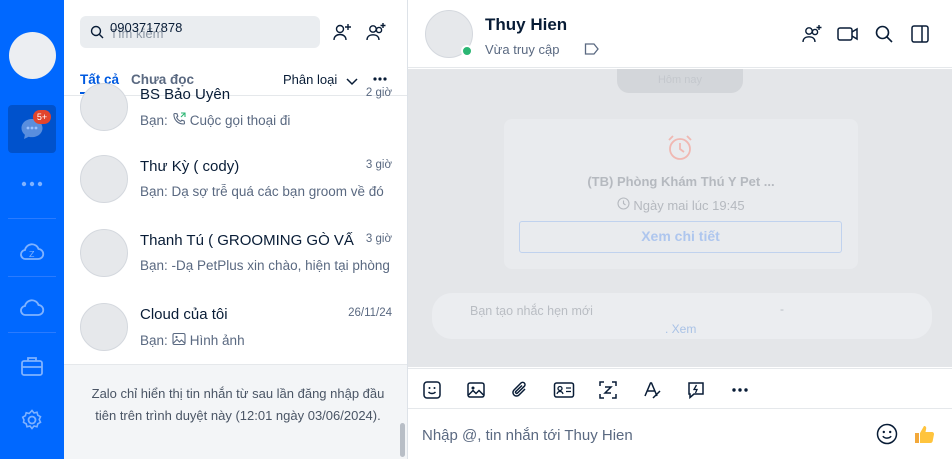 The image size is (952, 459). What do you see at coordinates (32, 420) in the screenshot?
I see `settings-icon` at bounding box center [32, 420].